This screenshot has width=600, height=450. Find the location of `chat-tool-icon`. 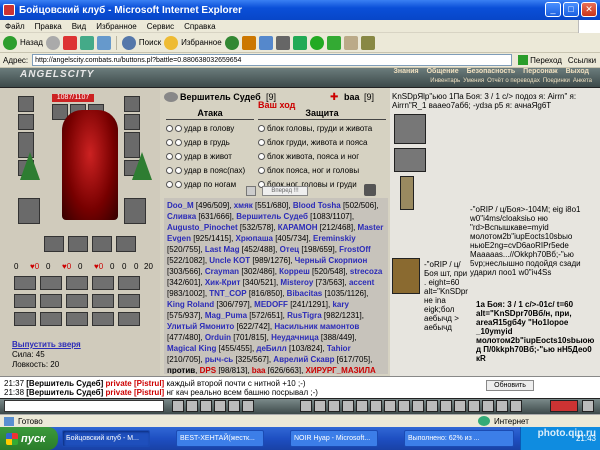

chat-tool-icon is located at coordinates (234, 406).